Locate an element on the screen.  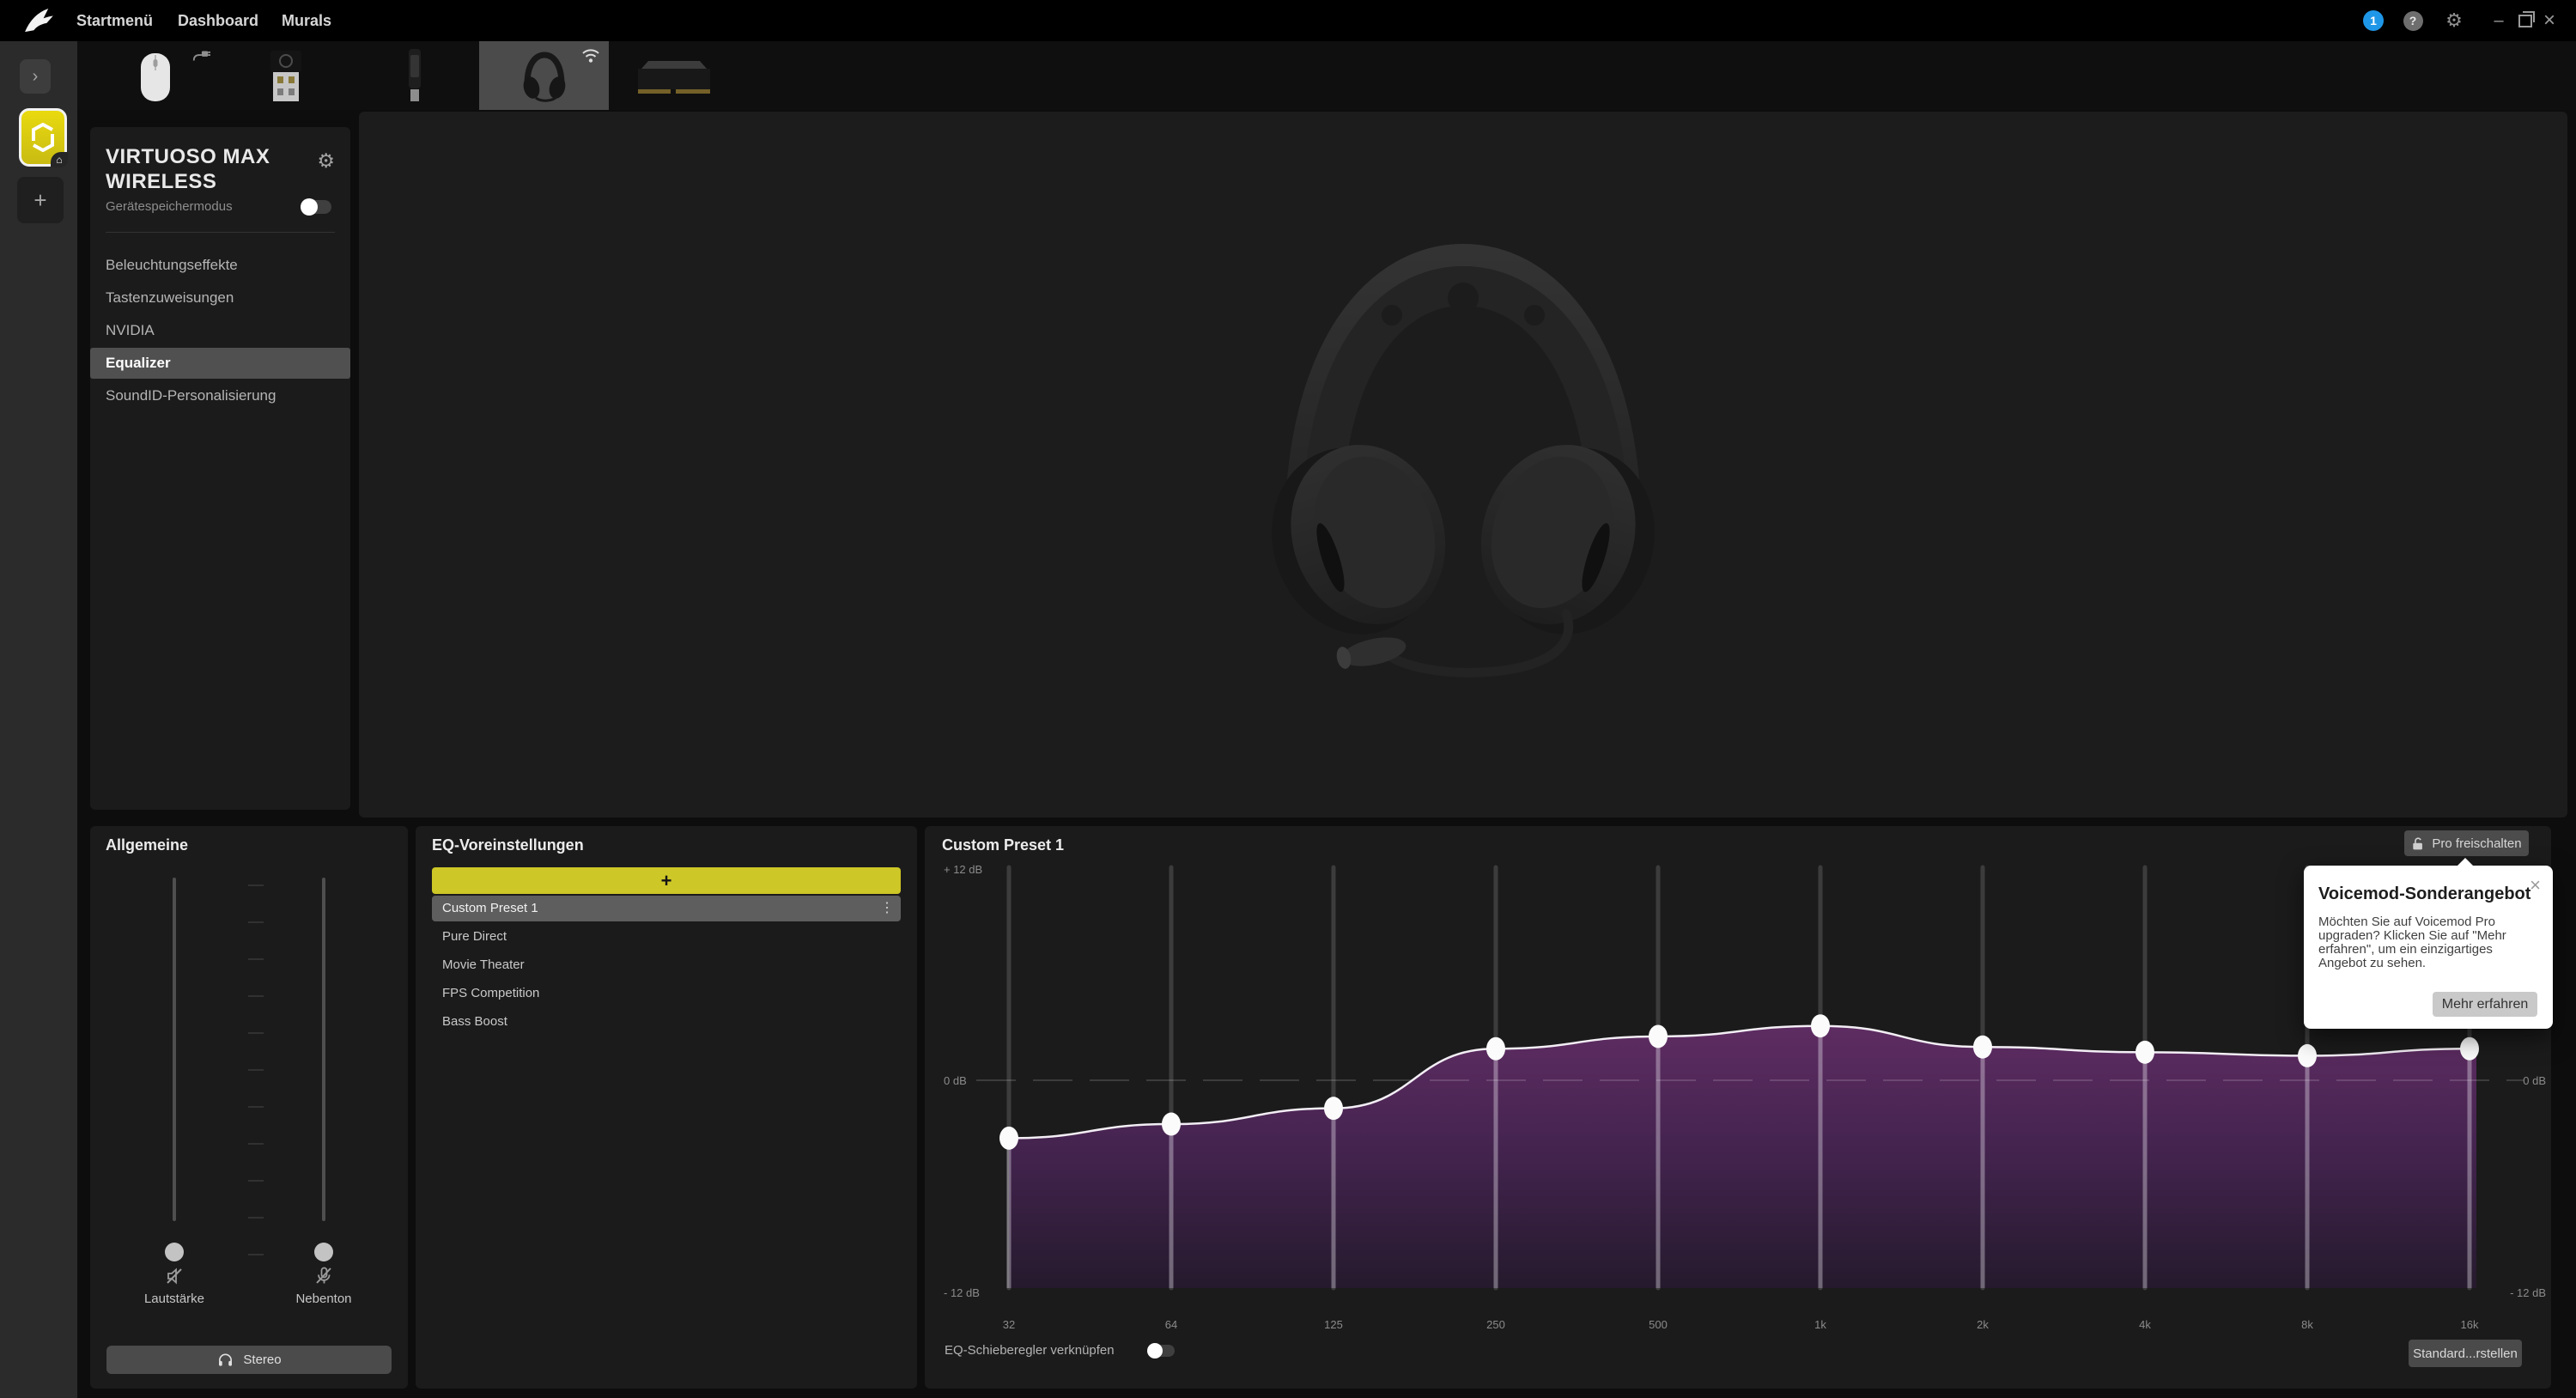
learn-more-button: Mehr erfahren is located at coordinates (2485, 1004).